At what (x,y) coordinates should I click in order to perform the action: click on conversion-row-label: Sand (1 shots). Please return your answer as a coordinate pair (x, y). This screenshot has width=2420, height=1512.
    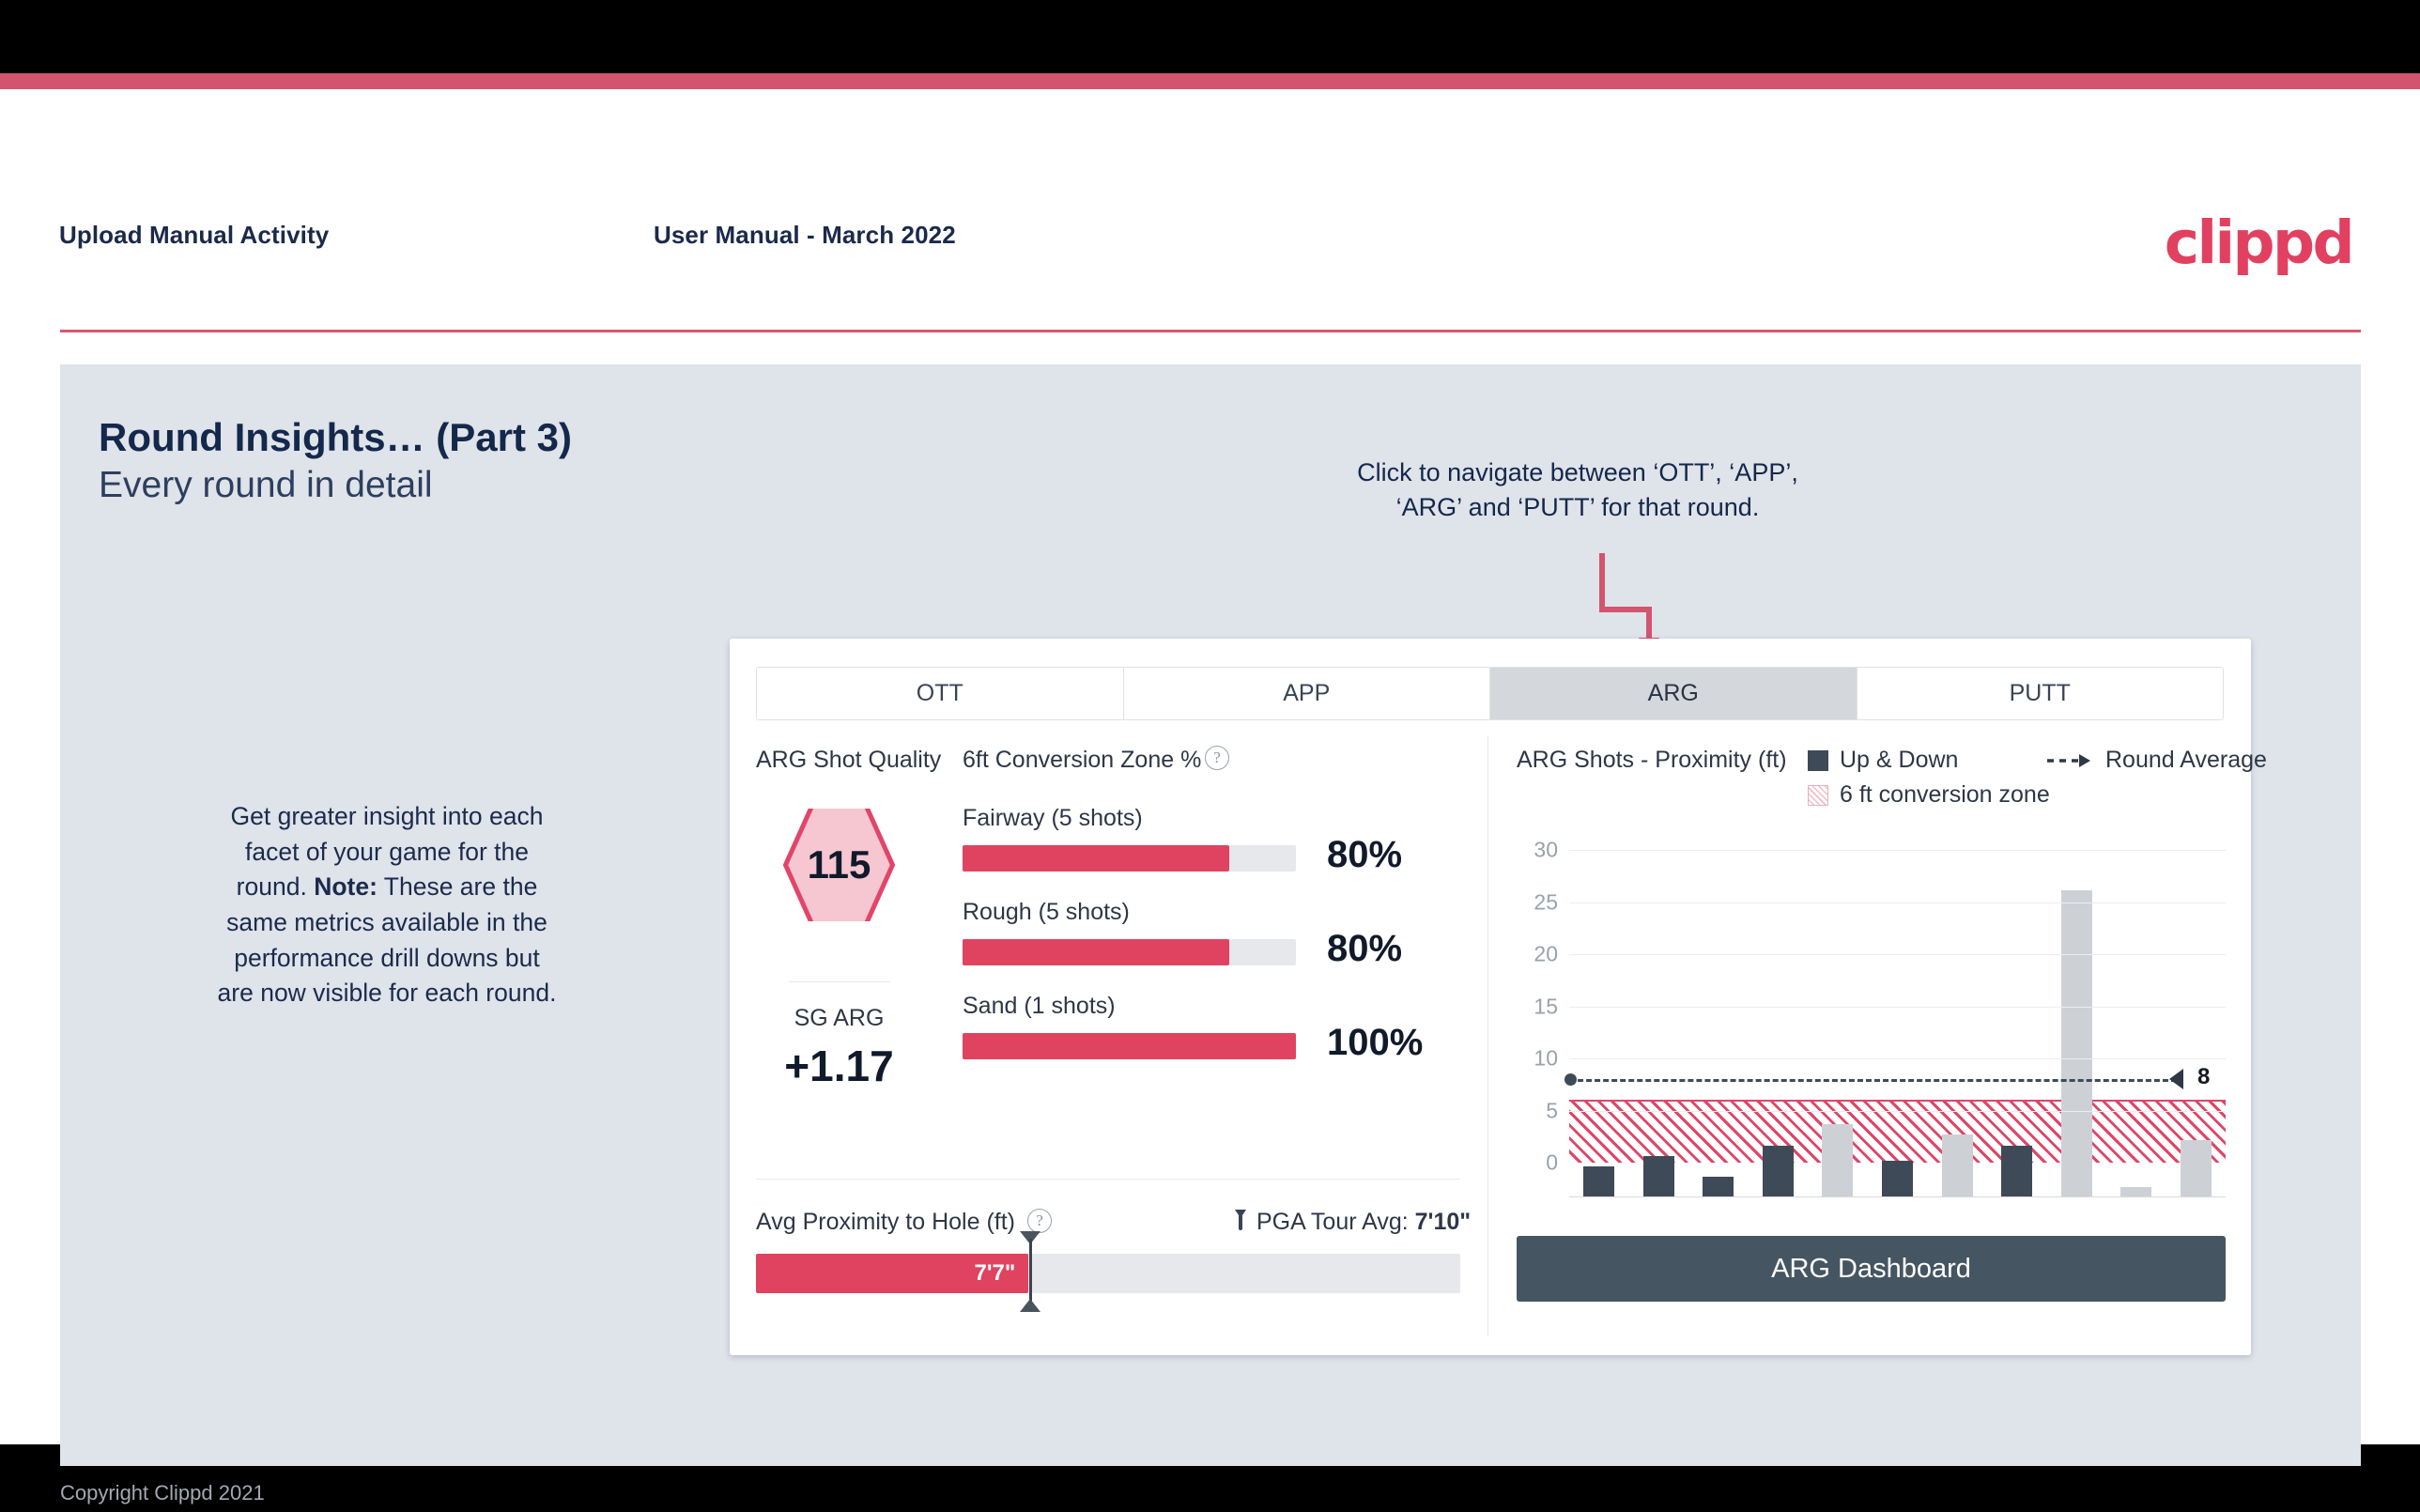
    Looking at the image, I should click on (1039, 1006).